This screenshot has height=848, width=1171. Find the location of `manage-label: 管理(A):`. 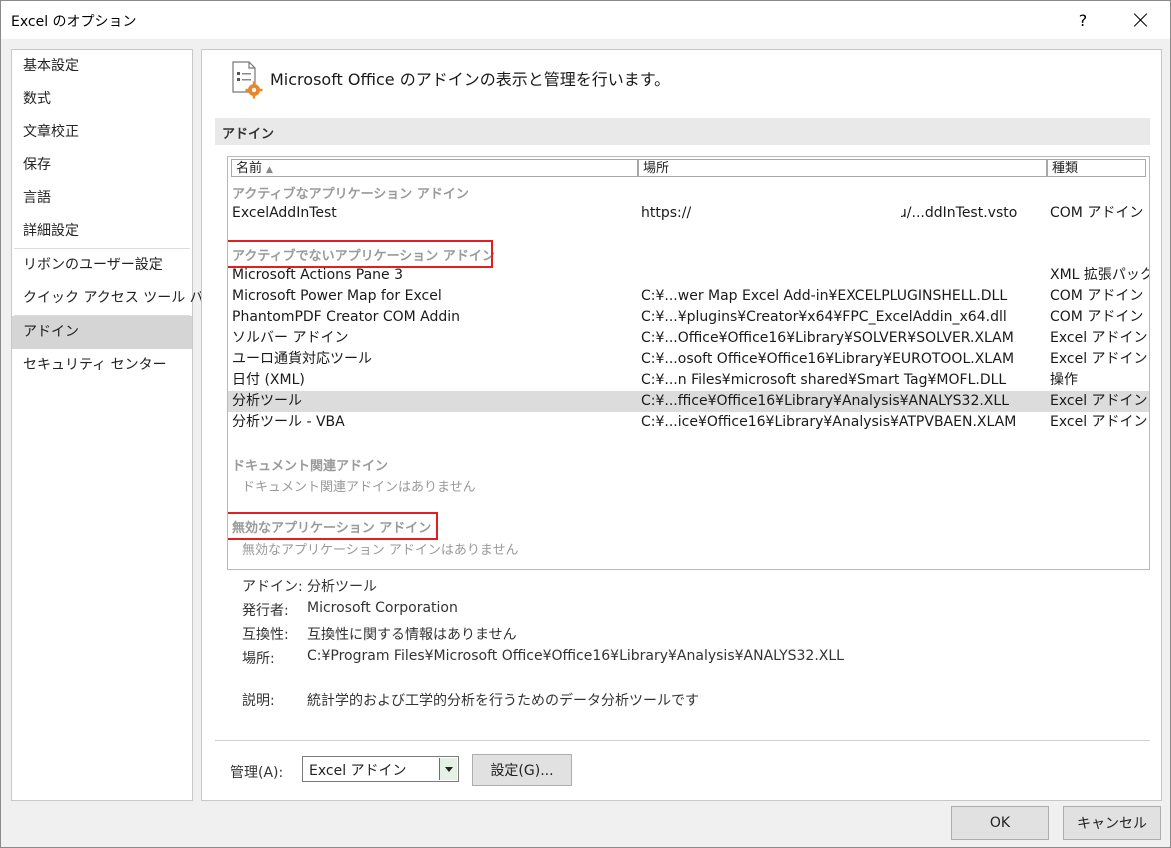

manage-label: 管理(A): is located at coordinates (257, 773).